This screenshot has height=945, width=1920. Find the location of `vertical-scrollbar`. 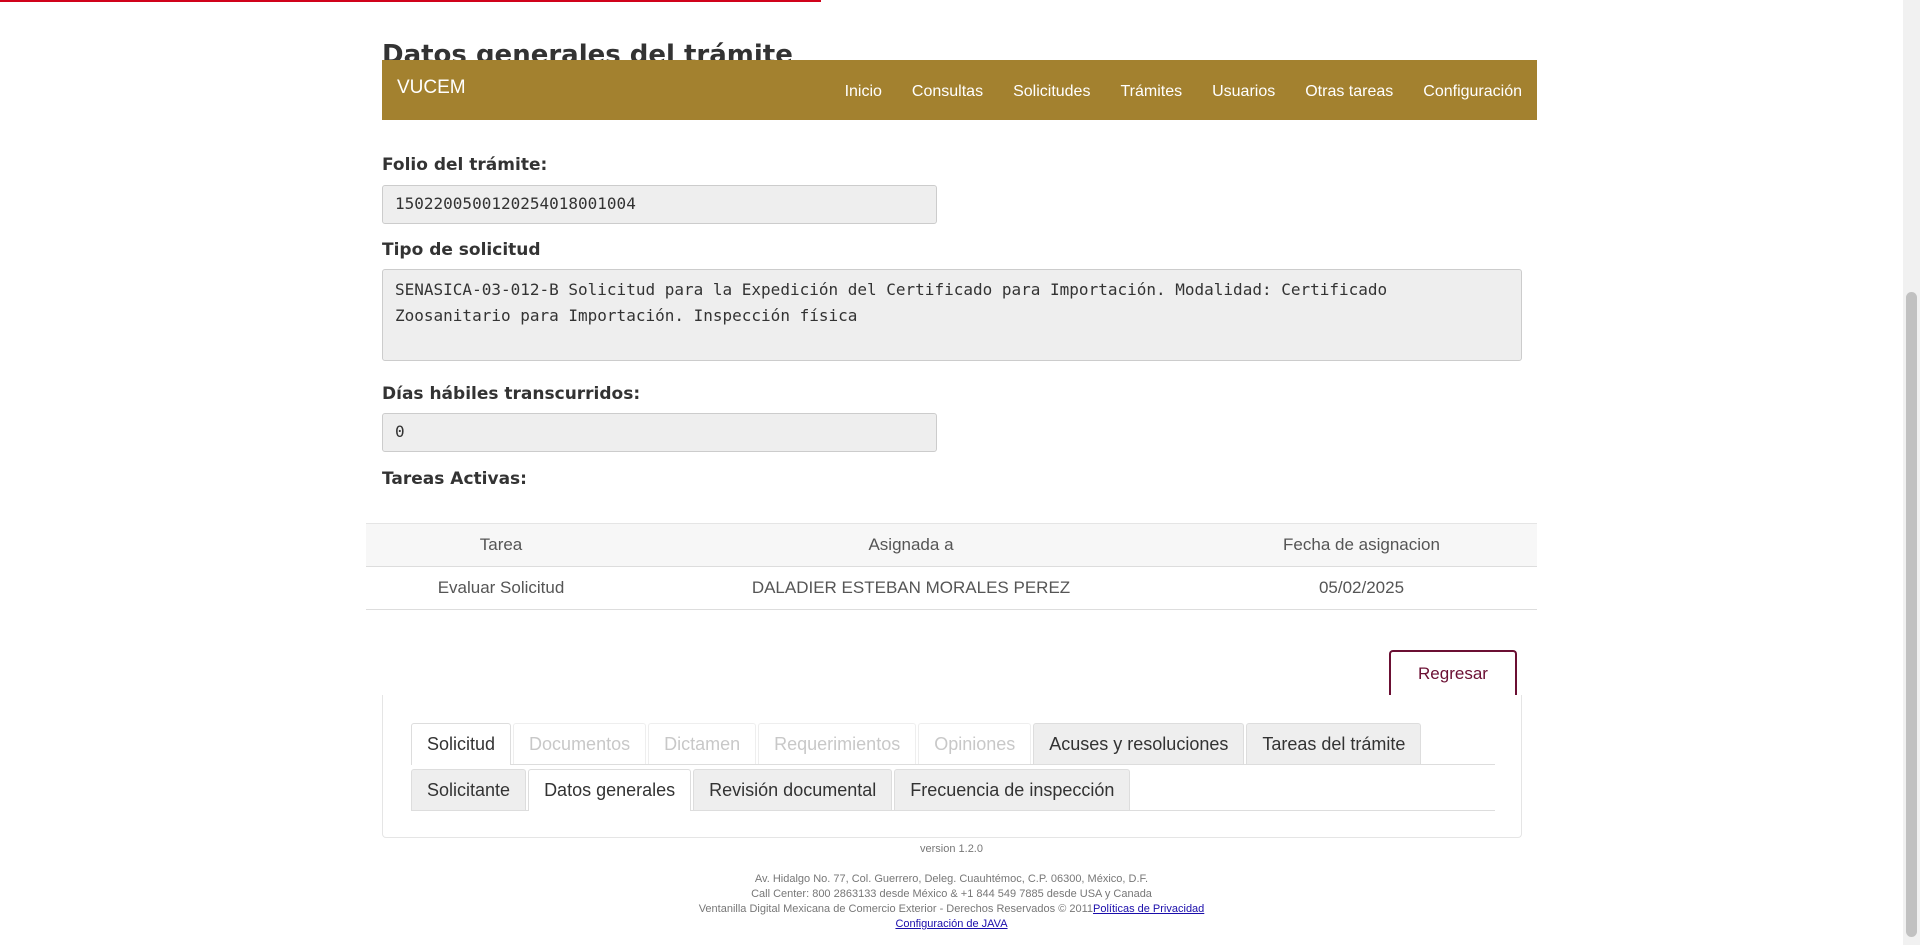

vertical-scrollbar is located at coordinates (1911, 472).